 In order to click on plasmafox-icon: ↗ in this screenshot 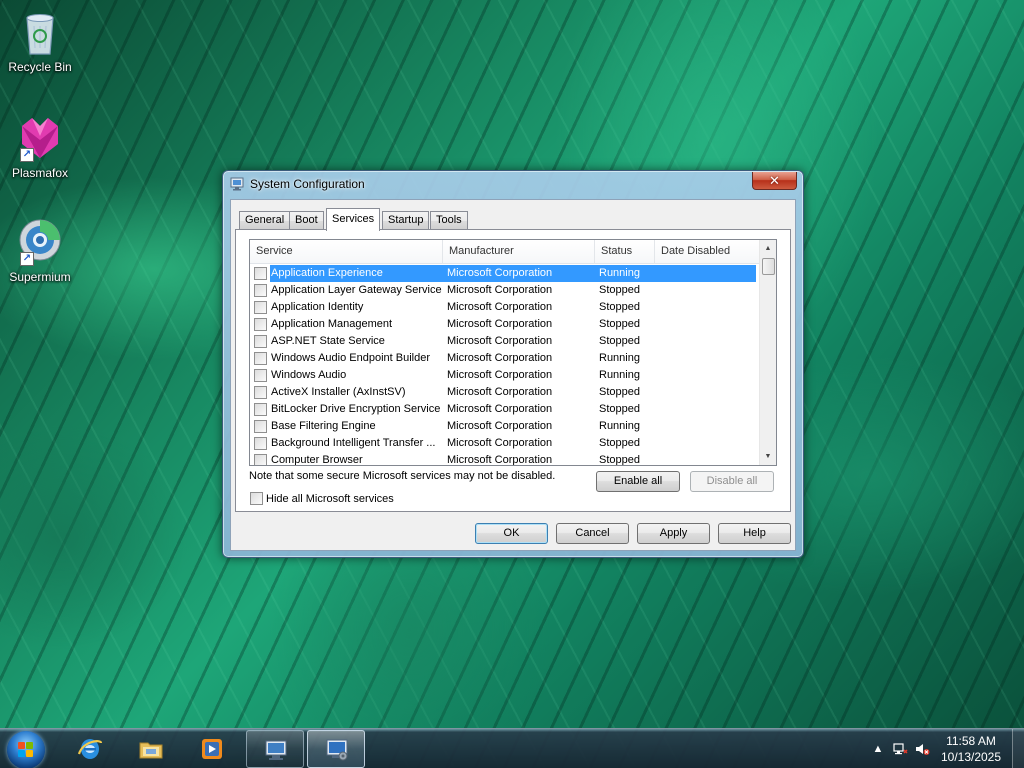, I will do `click(40, 138)`.